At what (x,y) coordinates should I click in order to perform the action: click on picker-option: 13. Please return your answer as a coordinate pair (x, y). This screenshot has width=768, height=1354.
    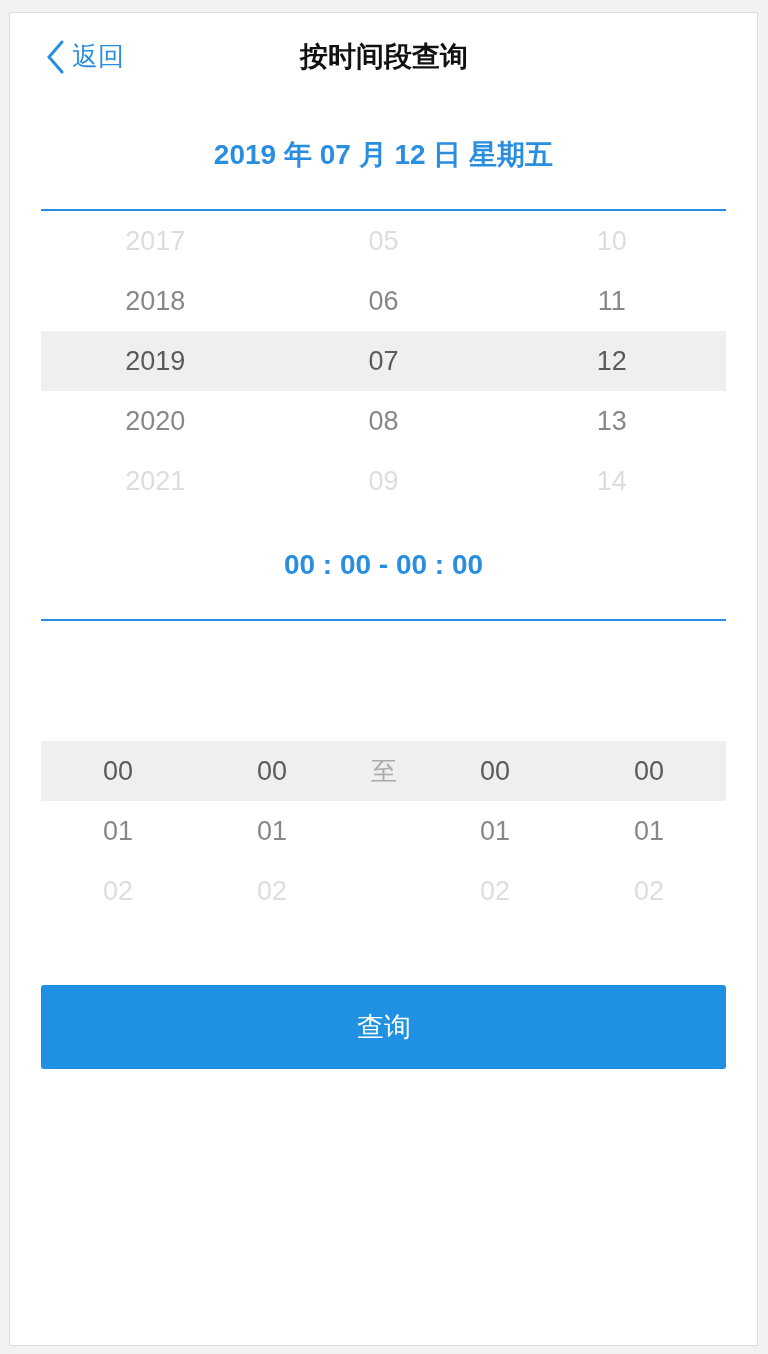
    Looking at the image, I should click on (611, 421).